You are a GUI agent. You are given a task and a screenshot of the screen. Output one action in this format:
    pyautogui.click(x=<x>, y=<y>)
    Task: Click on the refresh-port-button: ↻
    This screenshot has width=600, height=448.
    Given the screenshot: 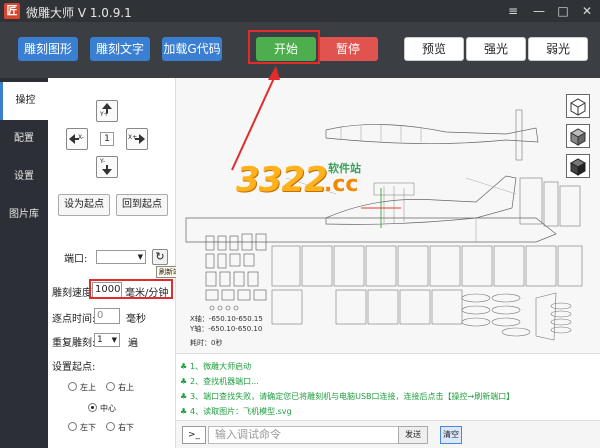 What is the action you would take?
    pyautogui.click(x=160, y=257)
    